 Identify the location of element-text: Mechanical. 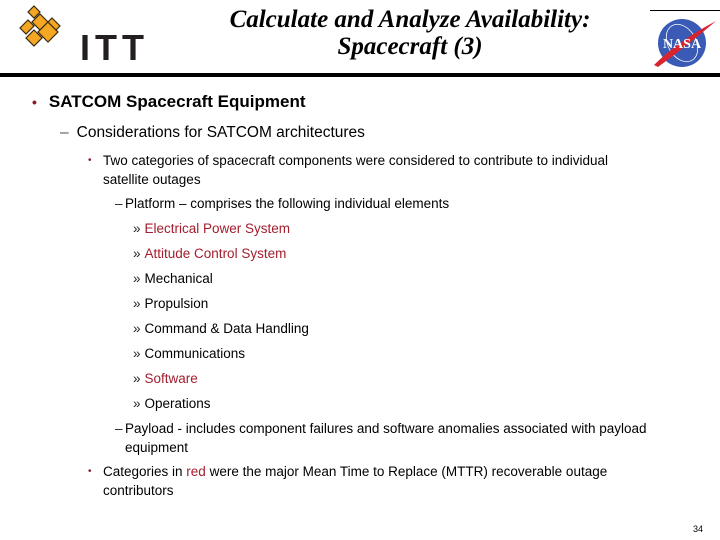
(178, 278).